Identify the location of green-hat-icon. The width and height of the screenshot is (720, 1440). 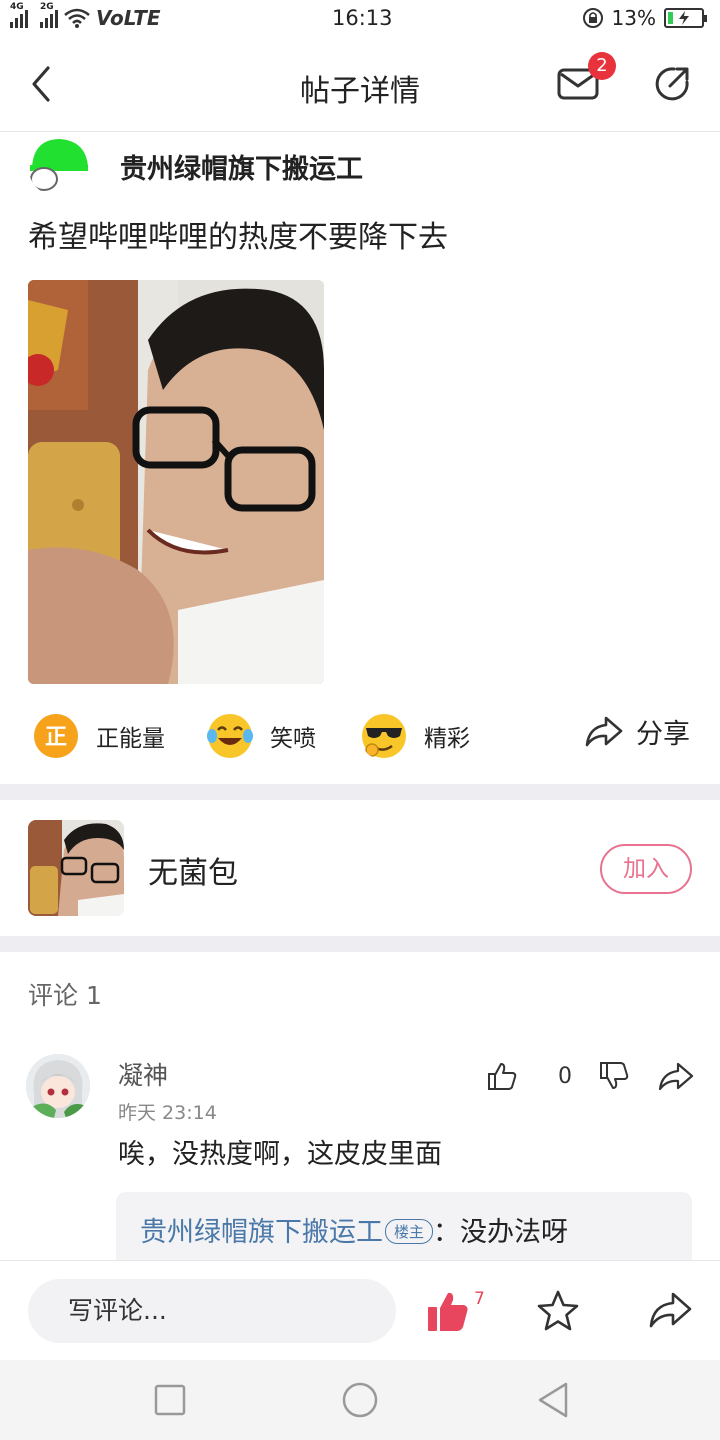
(59, 165).